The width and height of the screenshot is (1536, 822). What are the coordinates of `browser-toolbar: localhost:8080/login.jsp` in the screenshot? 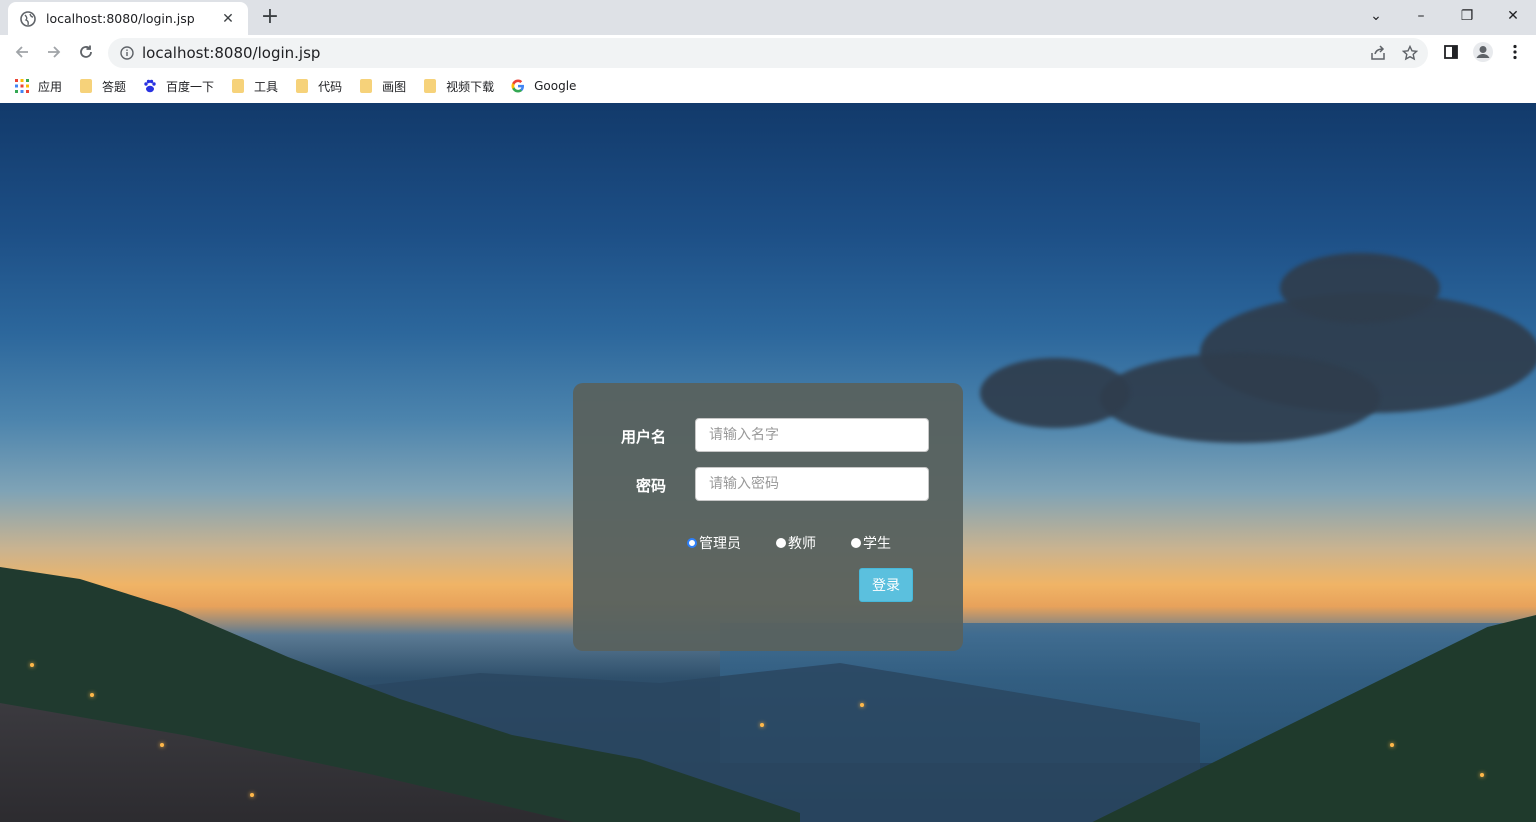 It's located at (768, 52).